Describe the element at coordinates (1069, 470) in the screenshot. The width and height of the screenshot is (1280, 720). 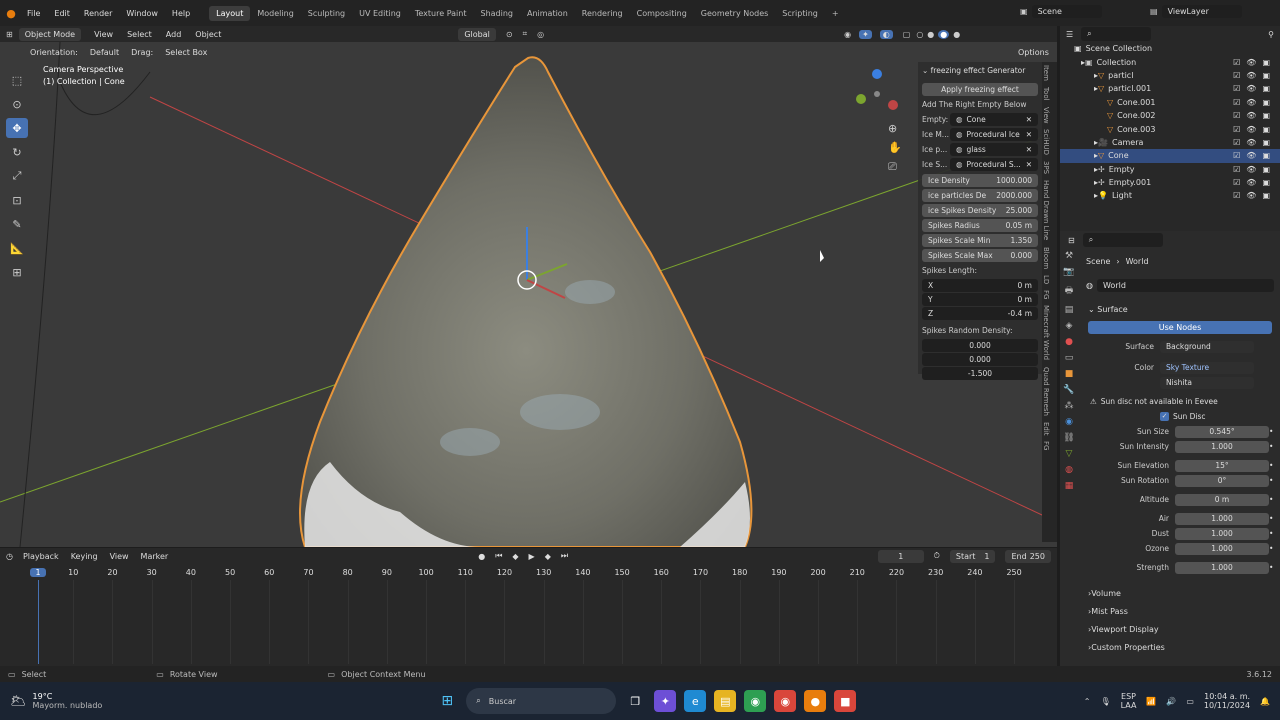
I see `material-tab-icon: ◍` at that location.